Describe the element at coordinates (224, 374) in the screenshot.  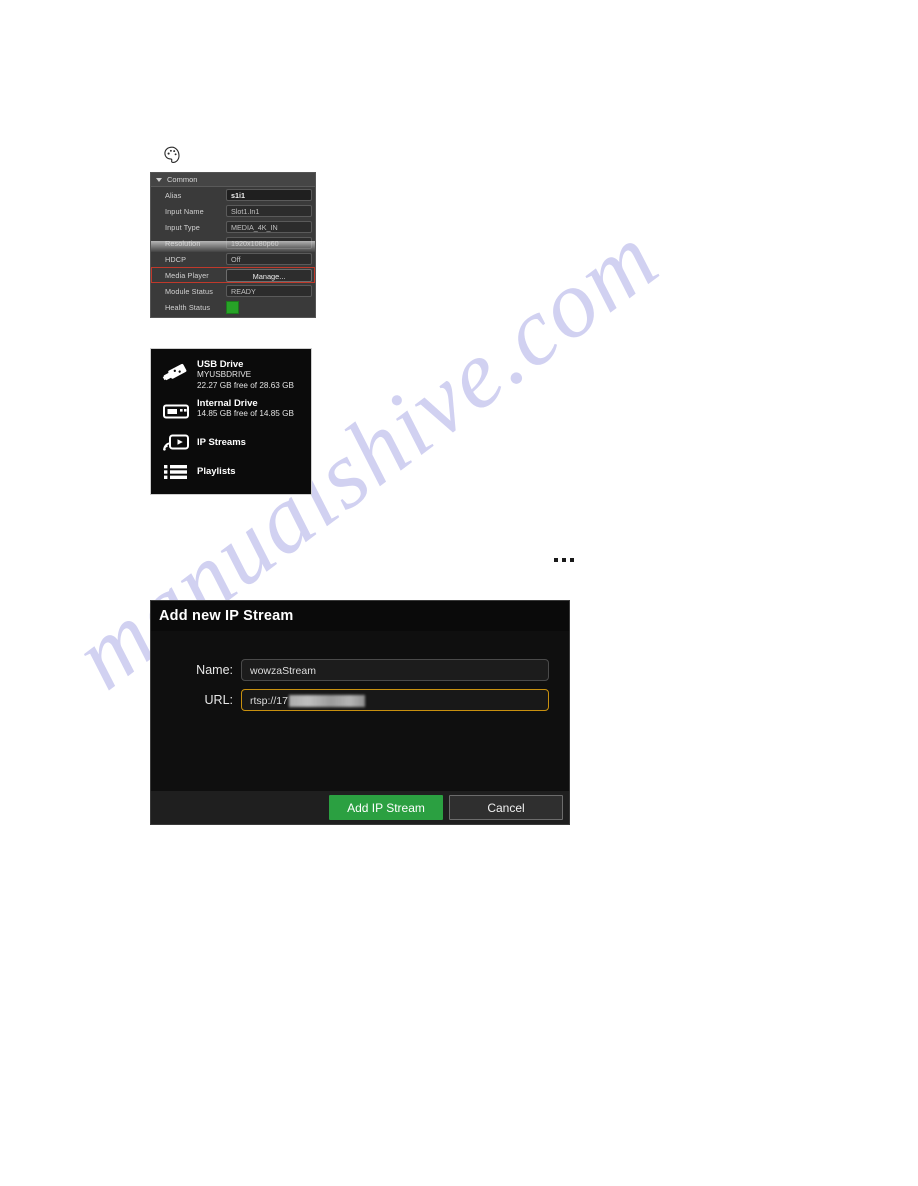
I see `usb-volume-label: MYUSBDRIVE` at that location.